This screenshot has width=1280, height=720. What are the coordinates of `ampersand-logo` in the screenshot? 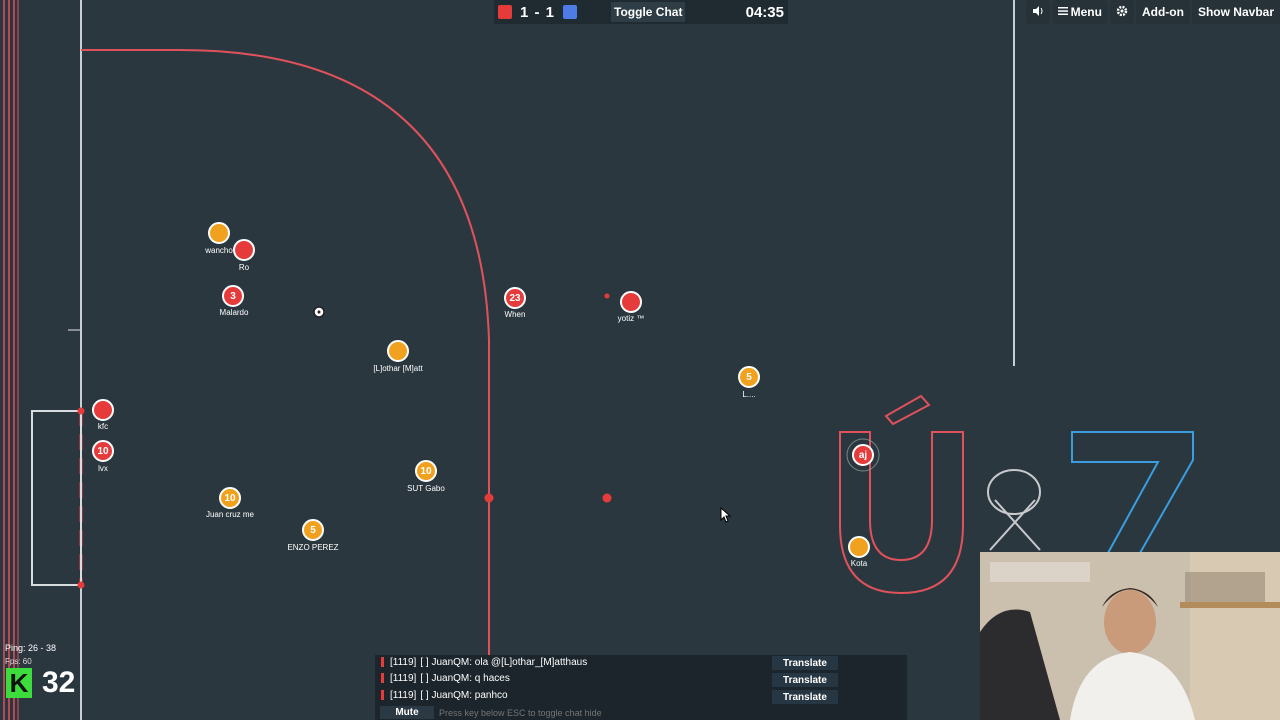 It's located at (1014, 510).